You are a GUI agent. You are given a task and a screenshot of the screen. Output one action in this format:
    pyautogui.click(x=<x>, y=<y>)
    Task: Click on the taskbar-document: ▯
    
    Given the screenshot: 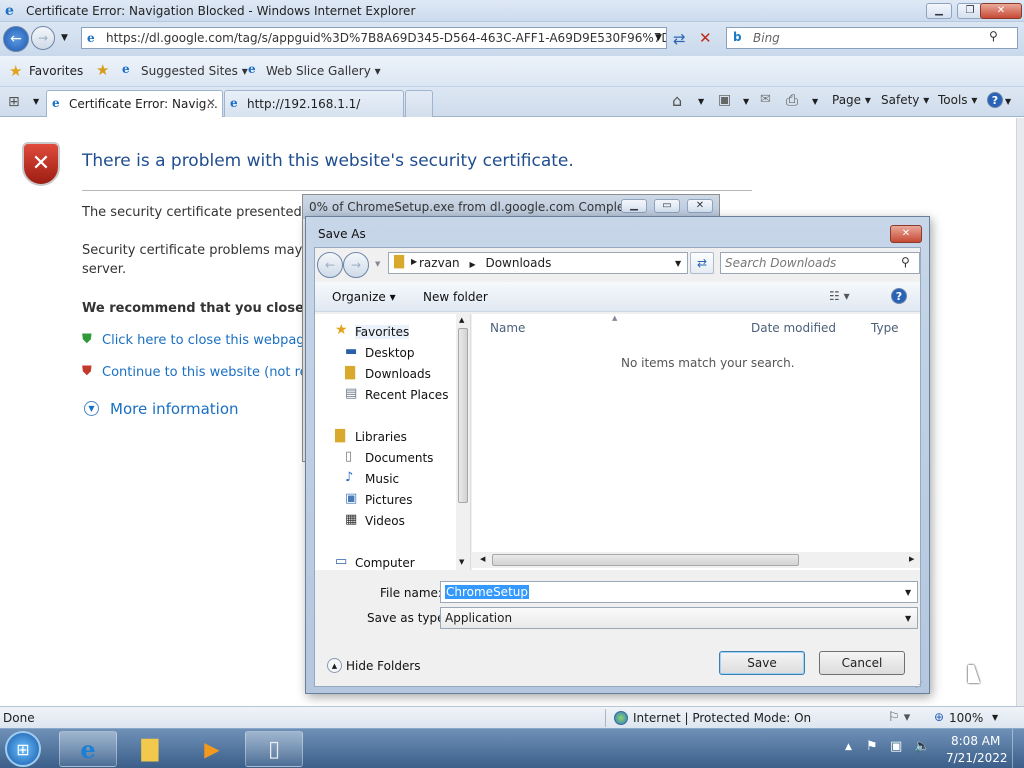 What is the action you would take?
    pyautogui.click(x=274, y=749)
    